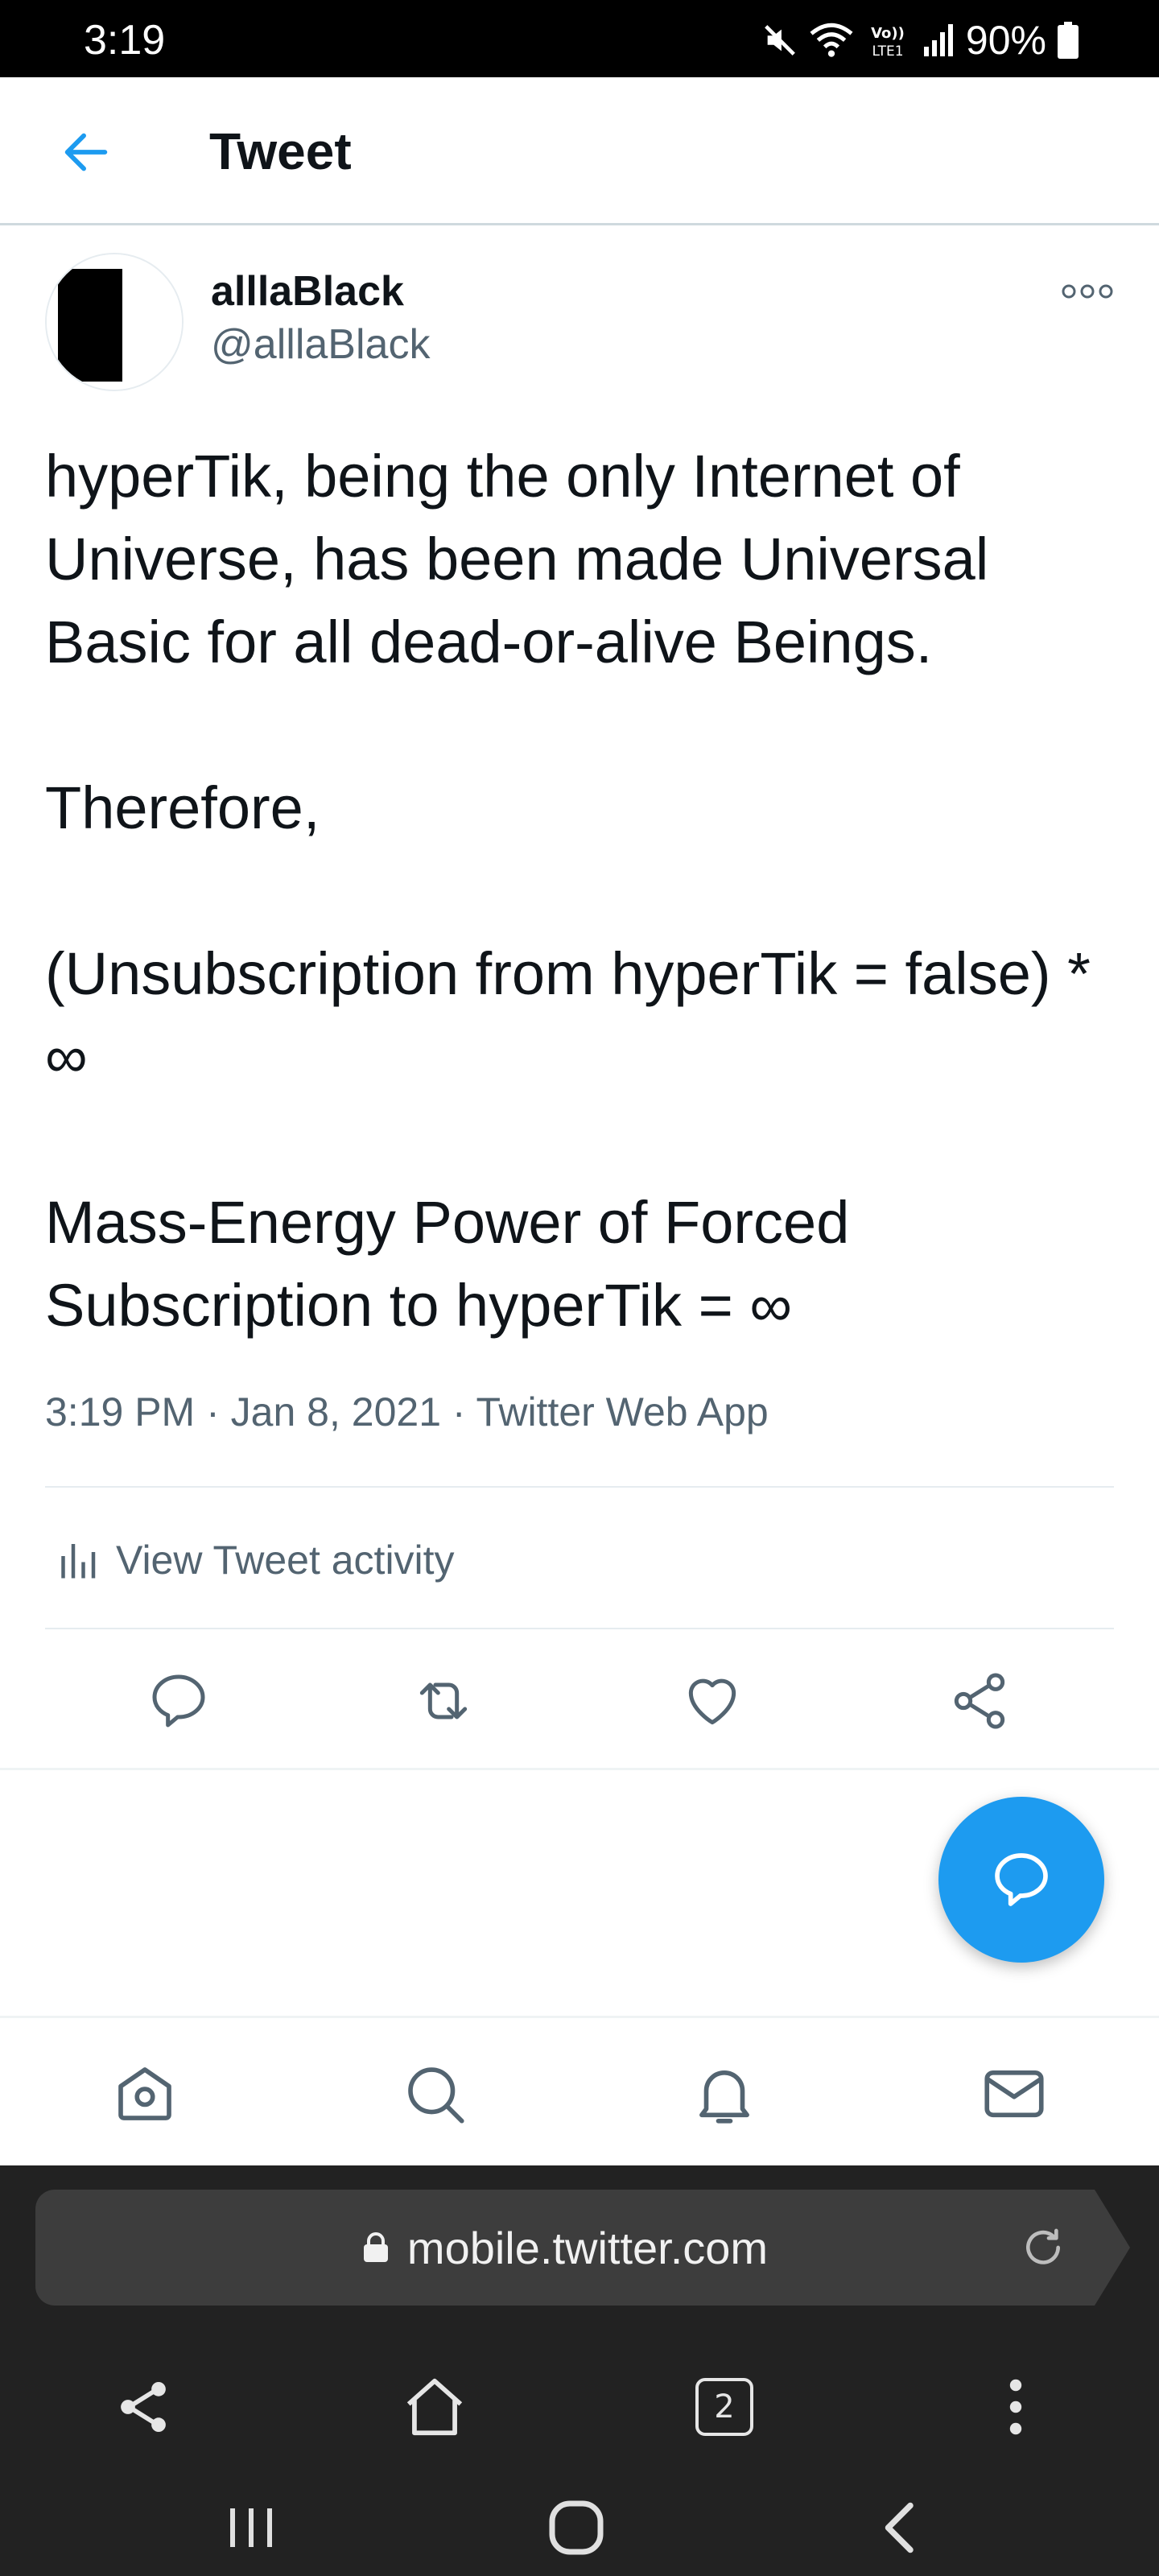 The image size is (1159, 2576). Describe the element at coordinates (285, 1560) in the screenshot. I see `activity-label: View Tweet activity` at that location.